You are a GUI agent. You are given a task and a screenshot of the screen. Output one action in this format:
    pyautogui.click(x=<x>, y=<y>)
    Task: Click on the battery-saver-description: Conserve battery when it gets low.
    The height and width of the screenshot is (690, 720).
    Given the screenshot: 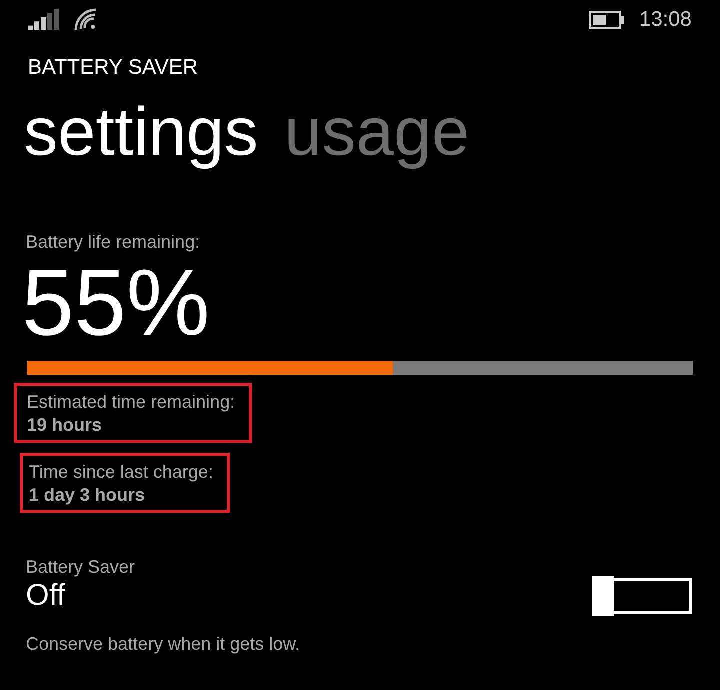 What is the action you would take?
    pyautogui.click(x=163, y=644)
    